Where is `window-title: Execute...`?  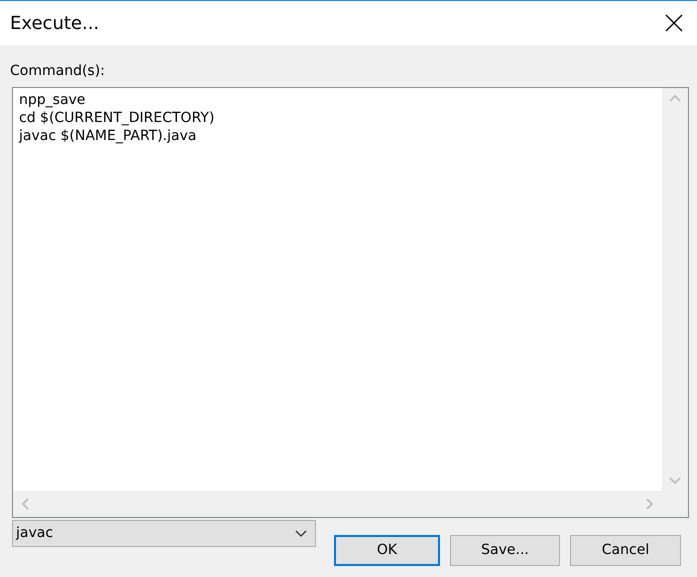 window-title: Execute... is located at coordinates (54, 24).